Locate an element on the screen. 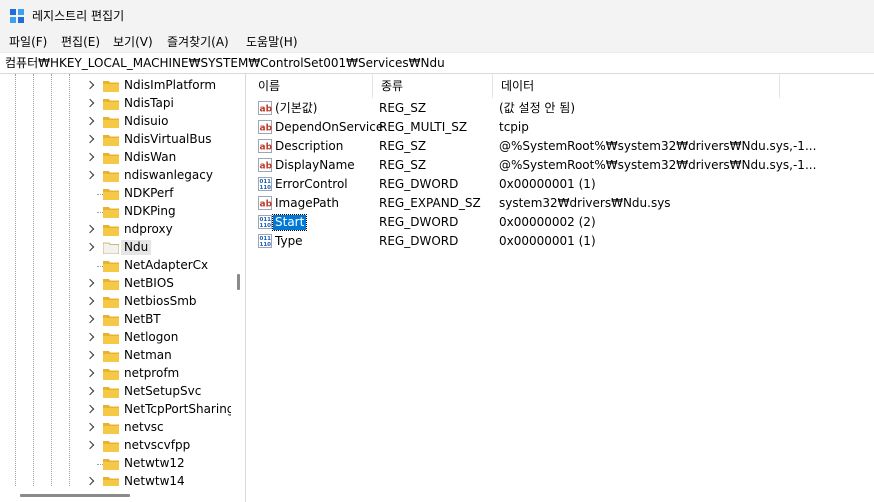 Image resolution: width=874 pixels, height=502 pixels. tree-item-ndiswanlegacy: ndiswanlegacy is located at coordinates (116, 176).